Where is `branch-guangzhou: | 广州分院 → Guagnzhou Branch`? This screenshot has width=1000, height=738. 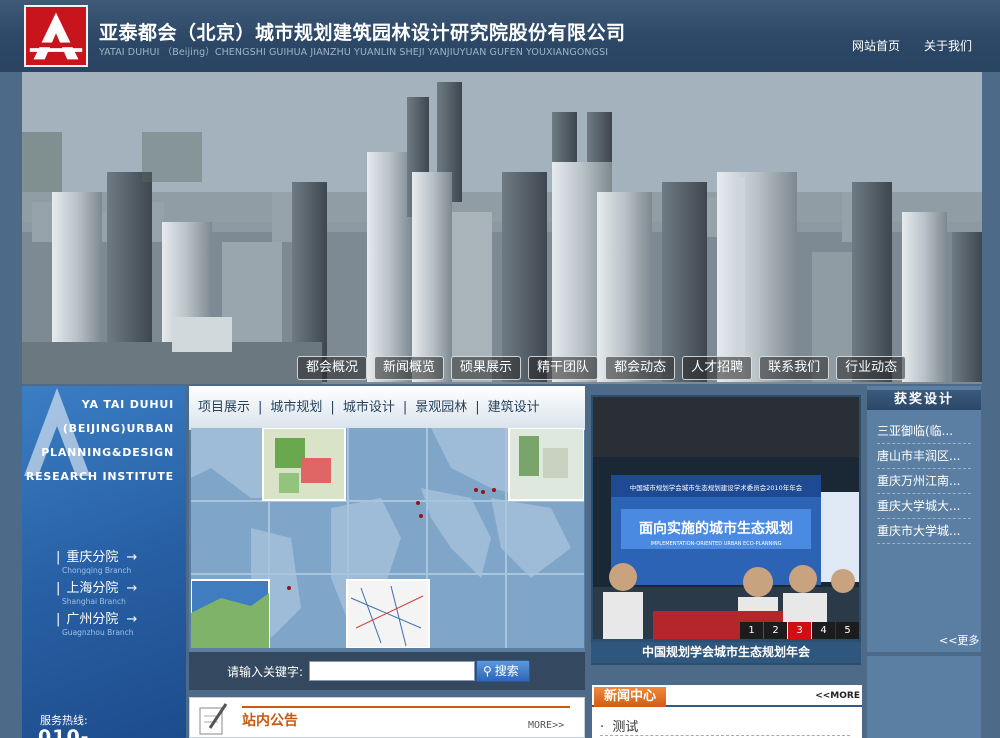 branch-guangzhou: | 广州分院 → Guagnzhou Branch is located at coordinates (116, 622).